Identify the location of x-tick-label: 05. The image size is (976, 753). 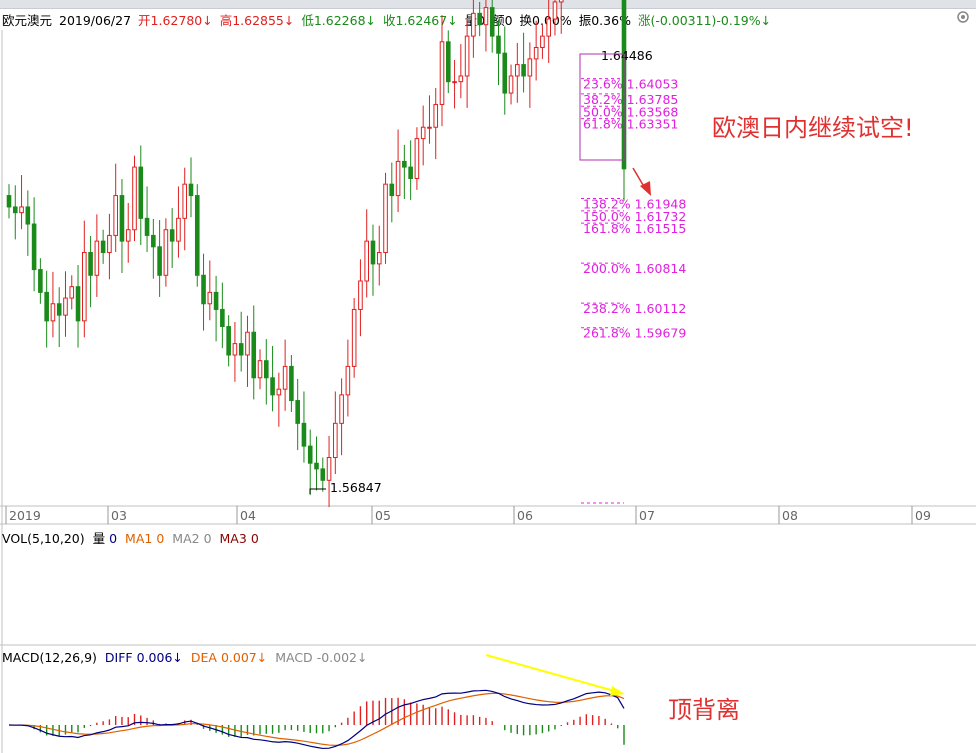
(383, 515).